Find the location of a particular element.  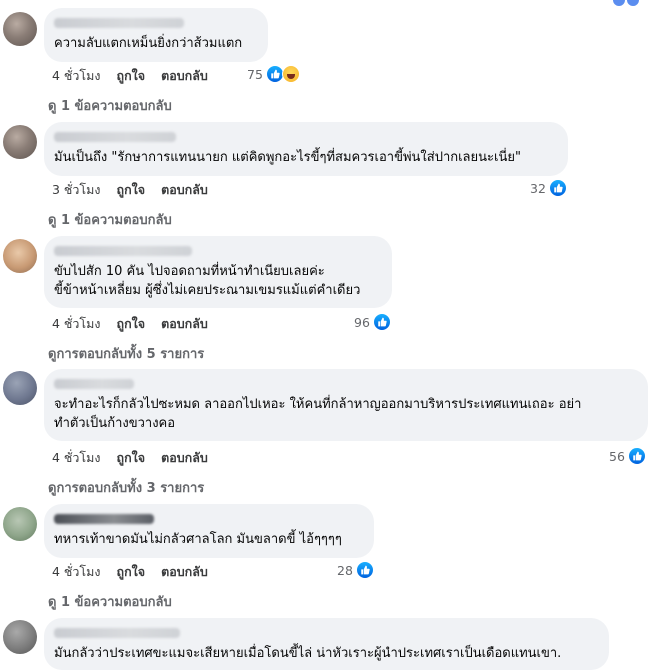

reaction-summary: 32 is located at coordinates (548, 188).